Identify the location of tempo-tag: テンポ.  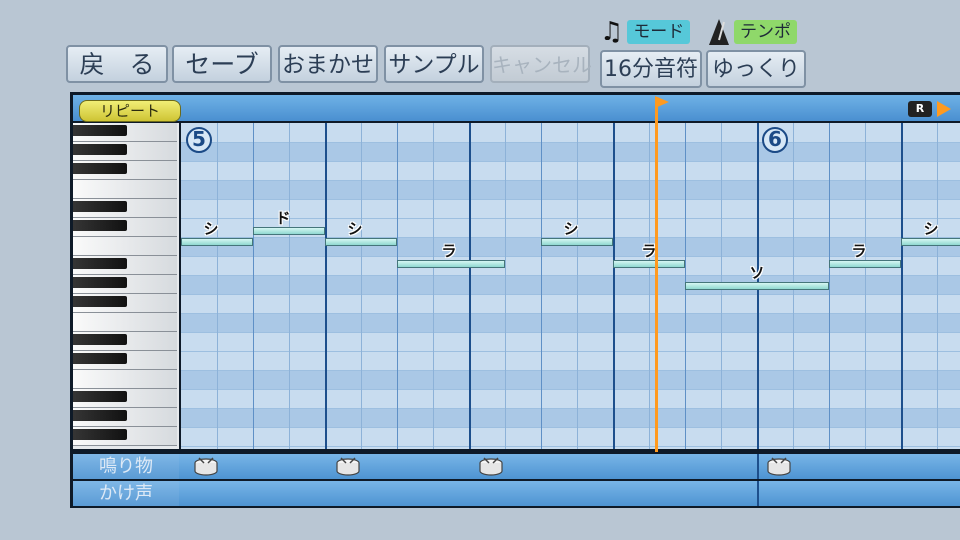
(765, 32).